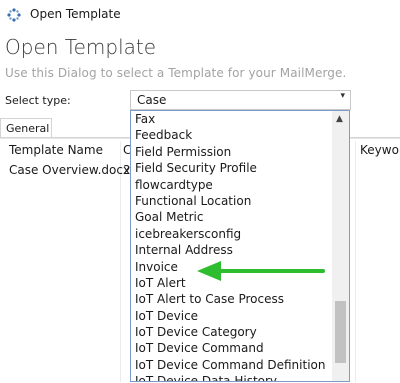  I want to click on tab-general-label: General, so click(28, 128).